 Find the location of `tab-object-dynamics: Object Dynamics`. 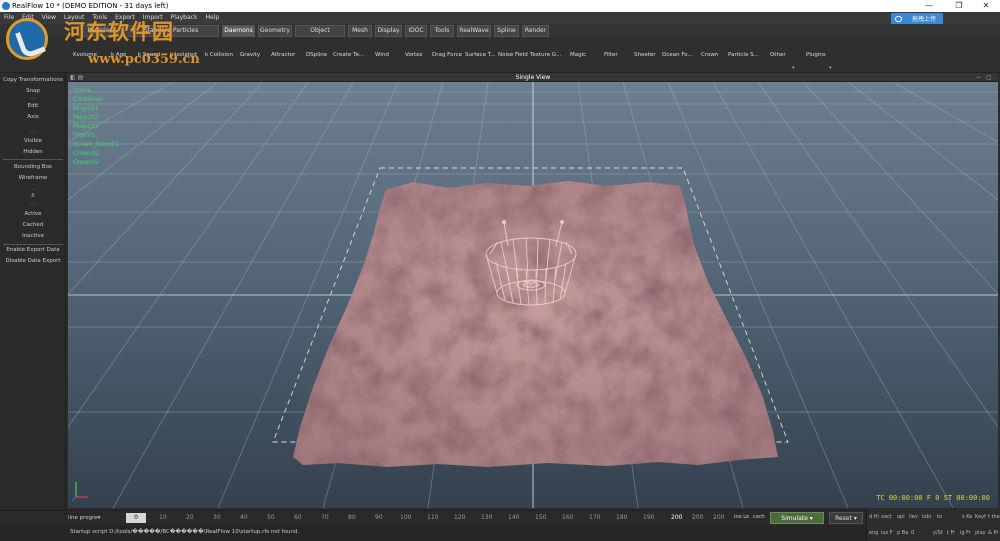

tab-object-dynamics: Object Dynamics is located at coordinates (320, 34).